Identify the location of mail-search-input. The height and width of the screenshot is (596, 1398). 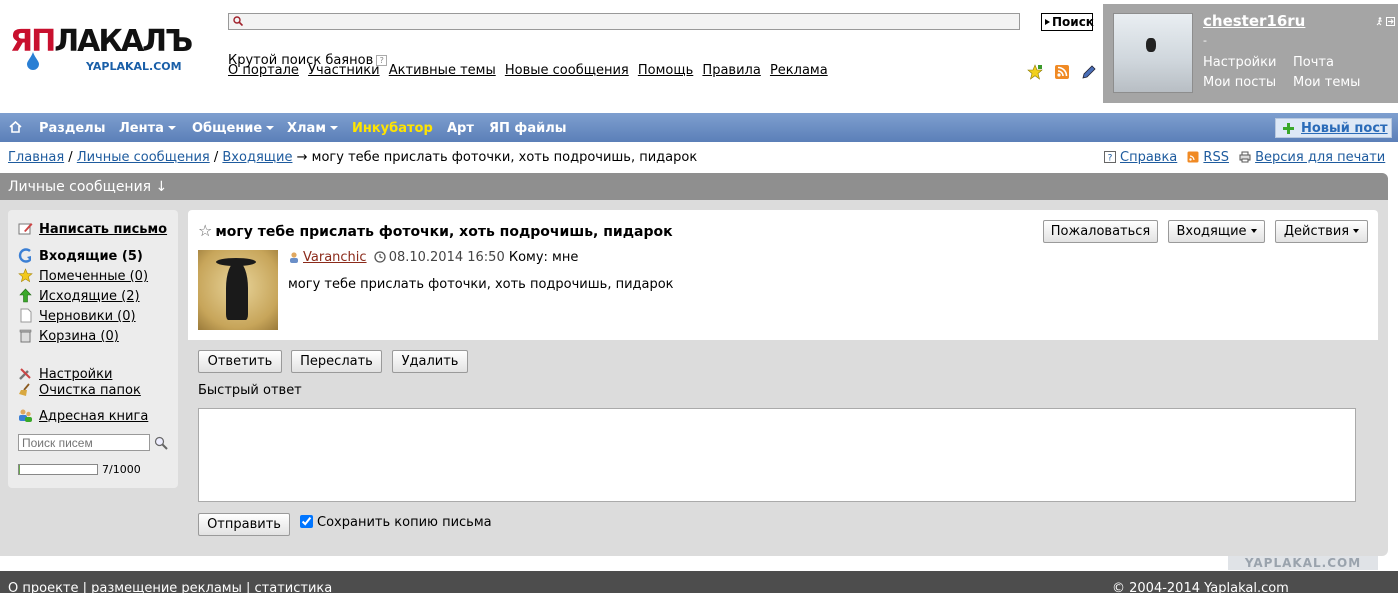
(84, 442).